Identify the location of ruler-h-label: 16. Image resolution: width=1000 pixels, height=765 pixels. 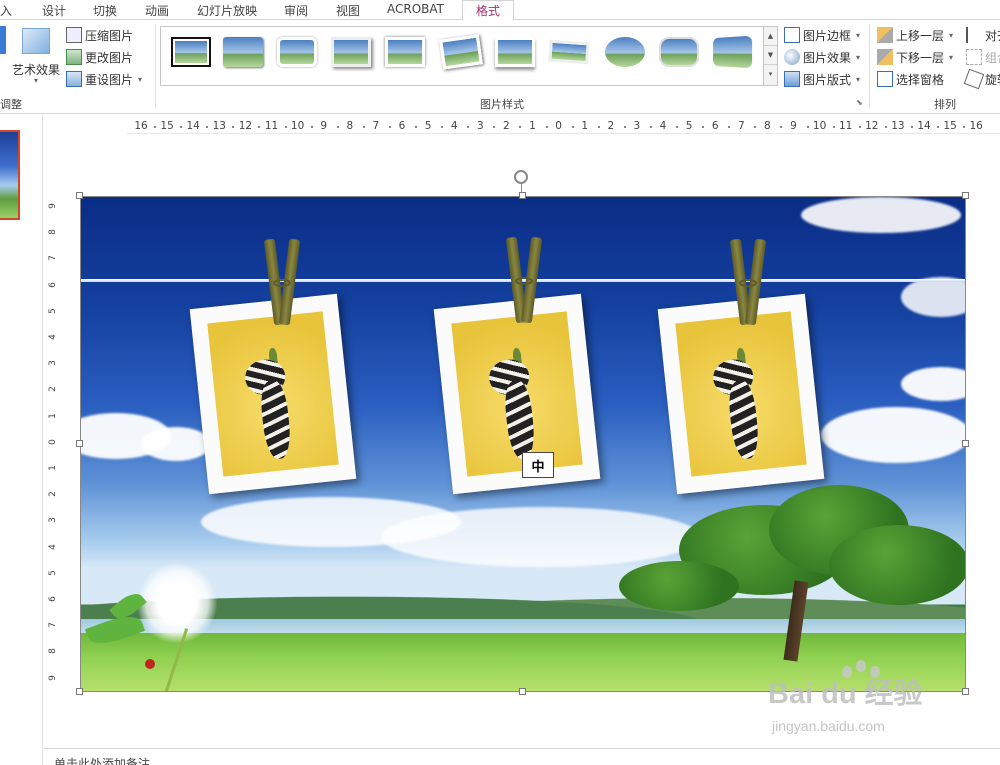
(141, 126).